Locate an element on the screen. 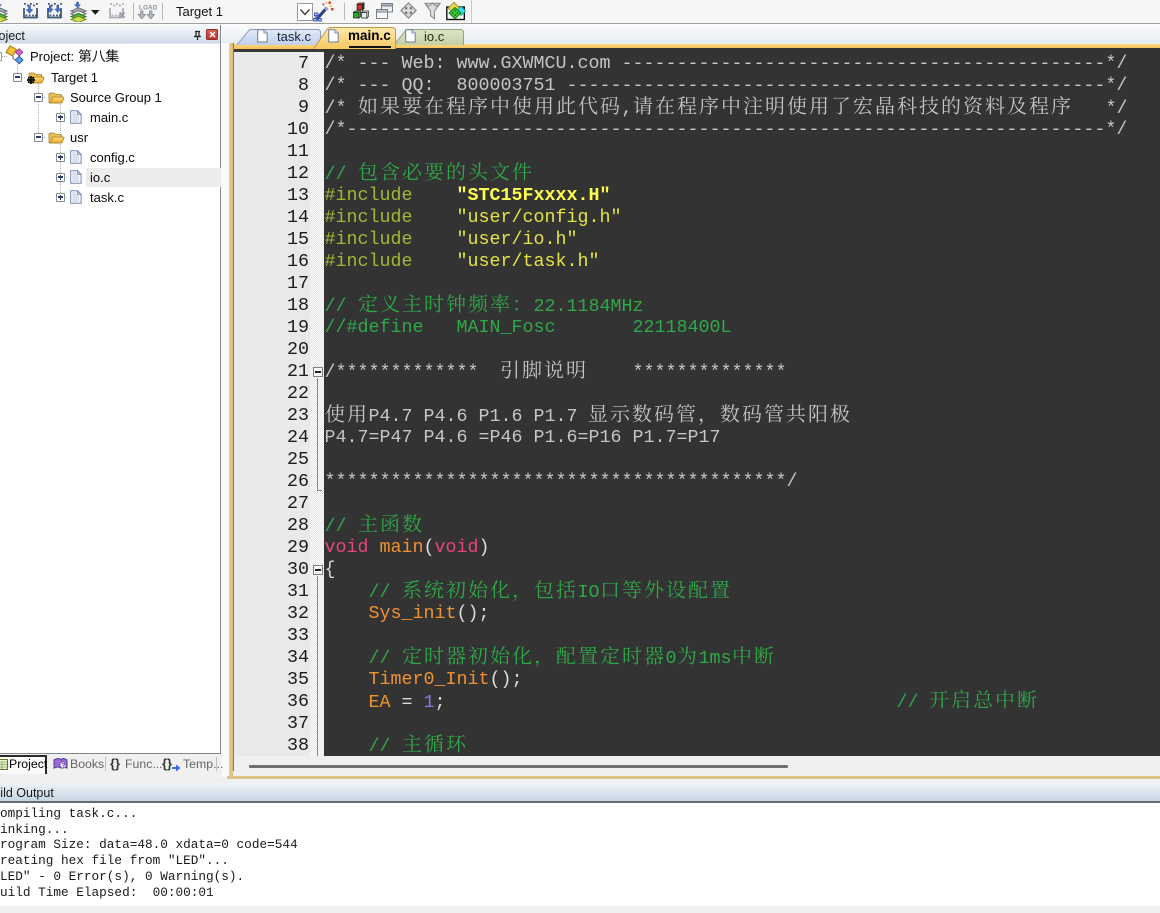  svg-text: LOAD is located at coordinates (148, 9).